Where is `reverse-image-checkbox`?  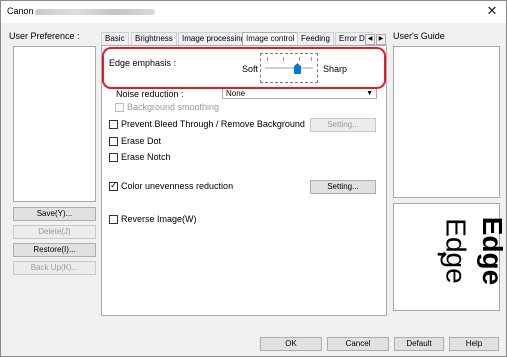 reverse-image-checkbox is located at coordinates (113, 219).